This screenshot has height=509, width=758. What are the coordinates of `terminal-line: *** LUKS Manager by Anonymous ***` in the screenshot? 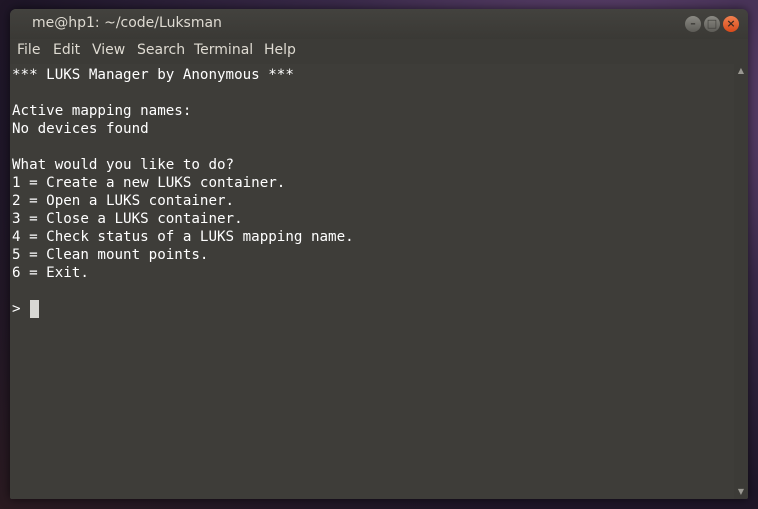 It's located at (153, 75).